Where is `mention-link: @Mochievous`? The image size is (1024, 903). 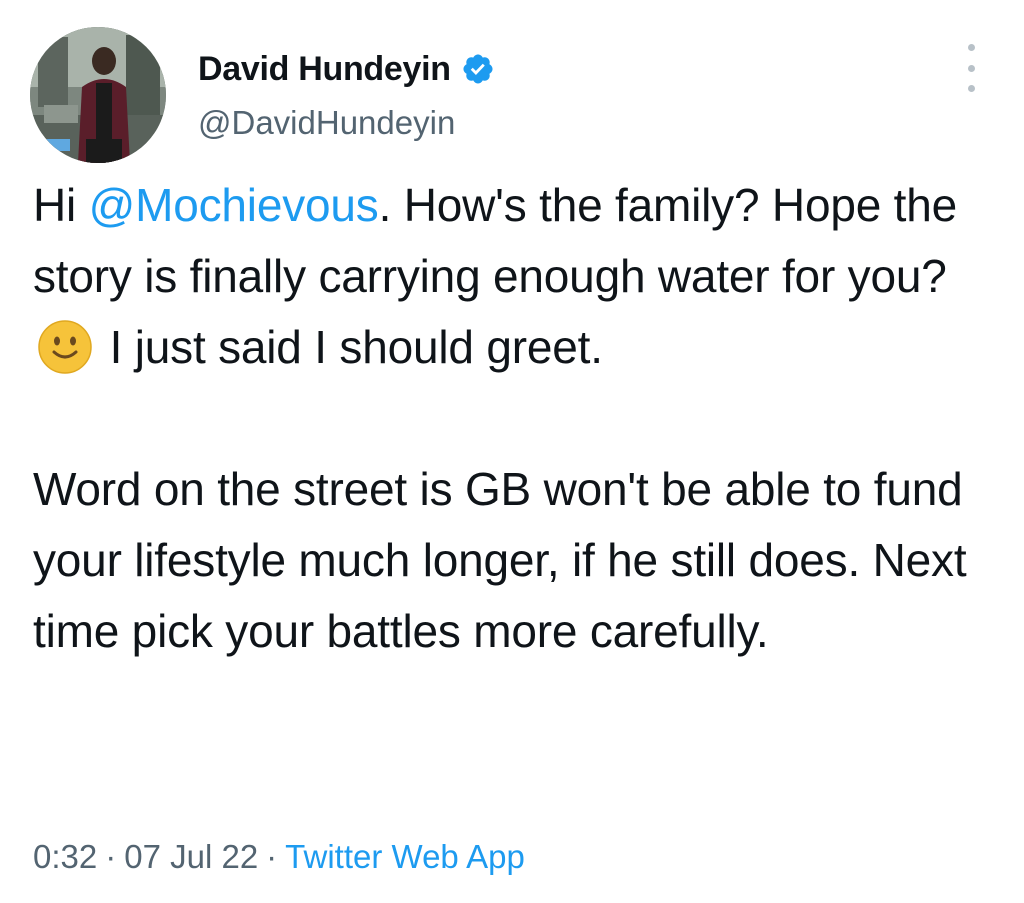 mention-link: @Mochievous is located at coordinates (234, 205).